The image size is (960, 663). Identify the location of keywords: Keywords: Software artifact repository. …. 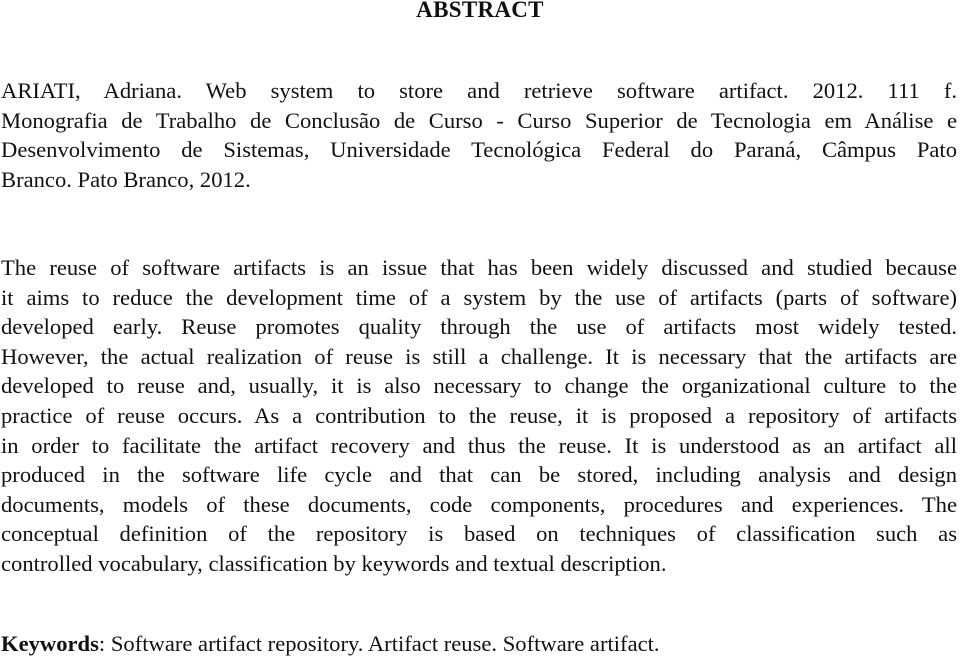
(479, 644).